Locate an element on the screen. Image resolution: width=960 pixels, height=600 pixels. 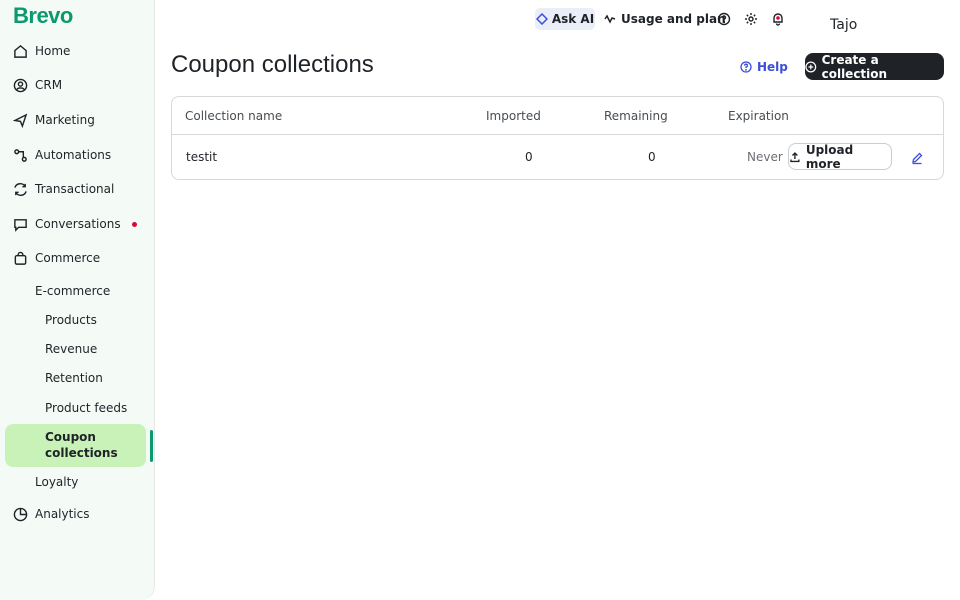
upload-more-button: Upload more is located at coordinates (840, 156).